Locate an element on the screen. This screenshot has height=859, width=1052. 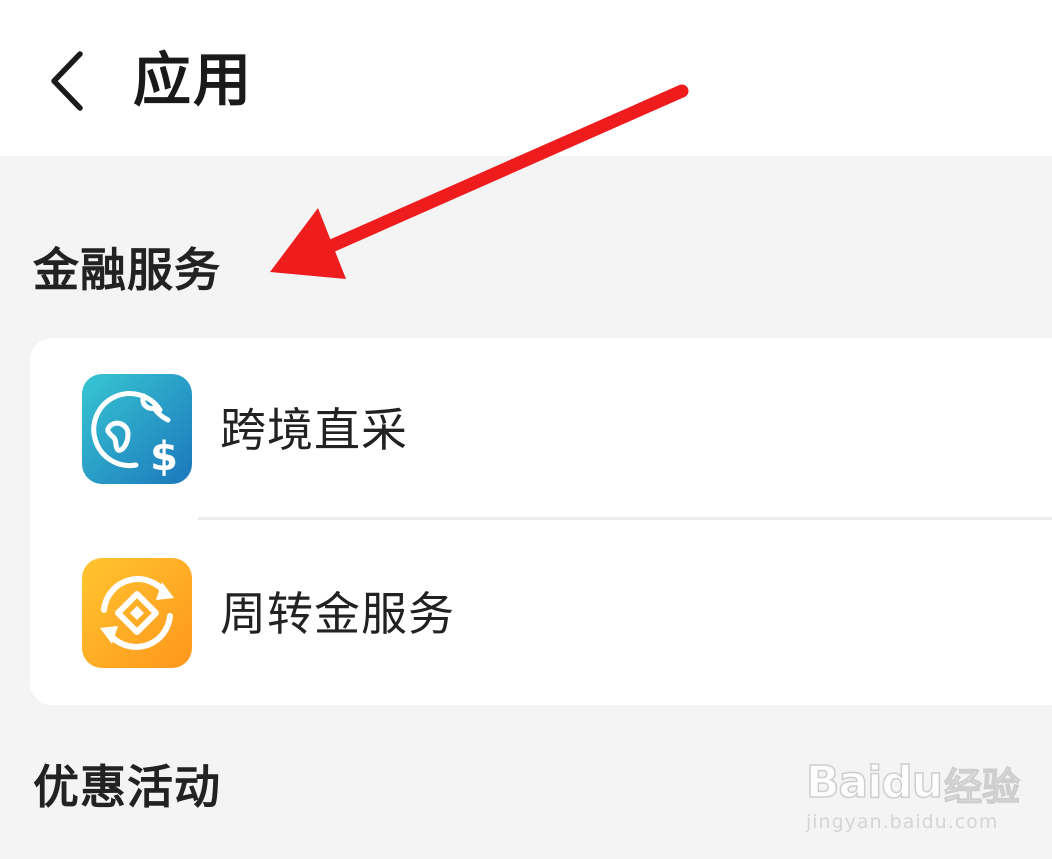
baidu-watermark: Baidu 经验 jingyan.baidu.com is located at coordinates (925, 794).